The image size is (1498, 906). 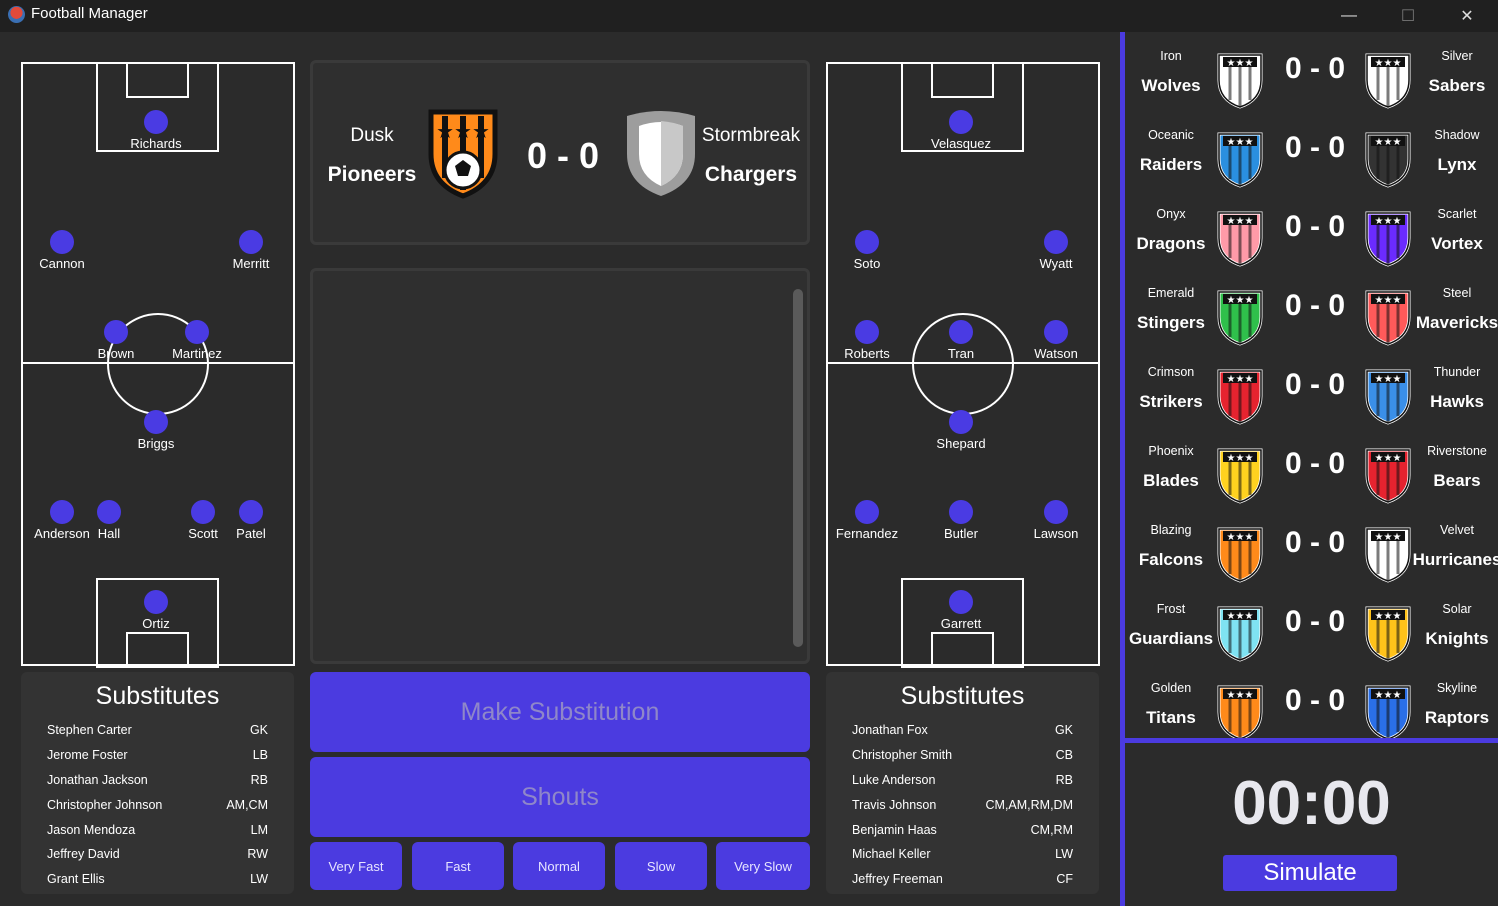 I want to click on substitute-position: LM, so click(x=259, y=829).